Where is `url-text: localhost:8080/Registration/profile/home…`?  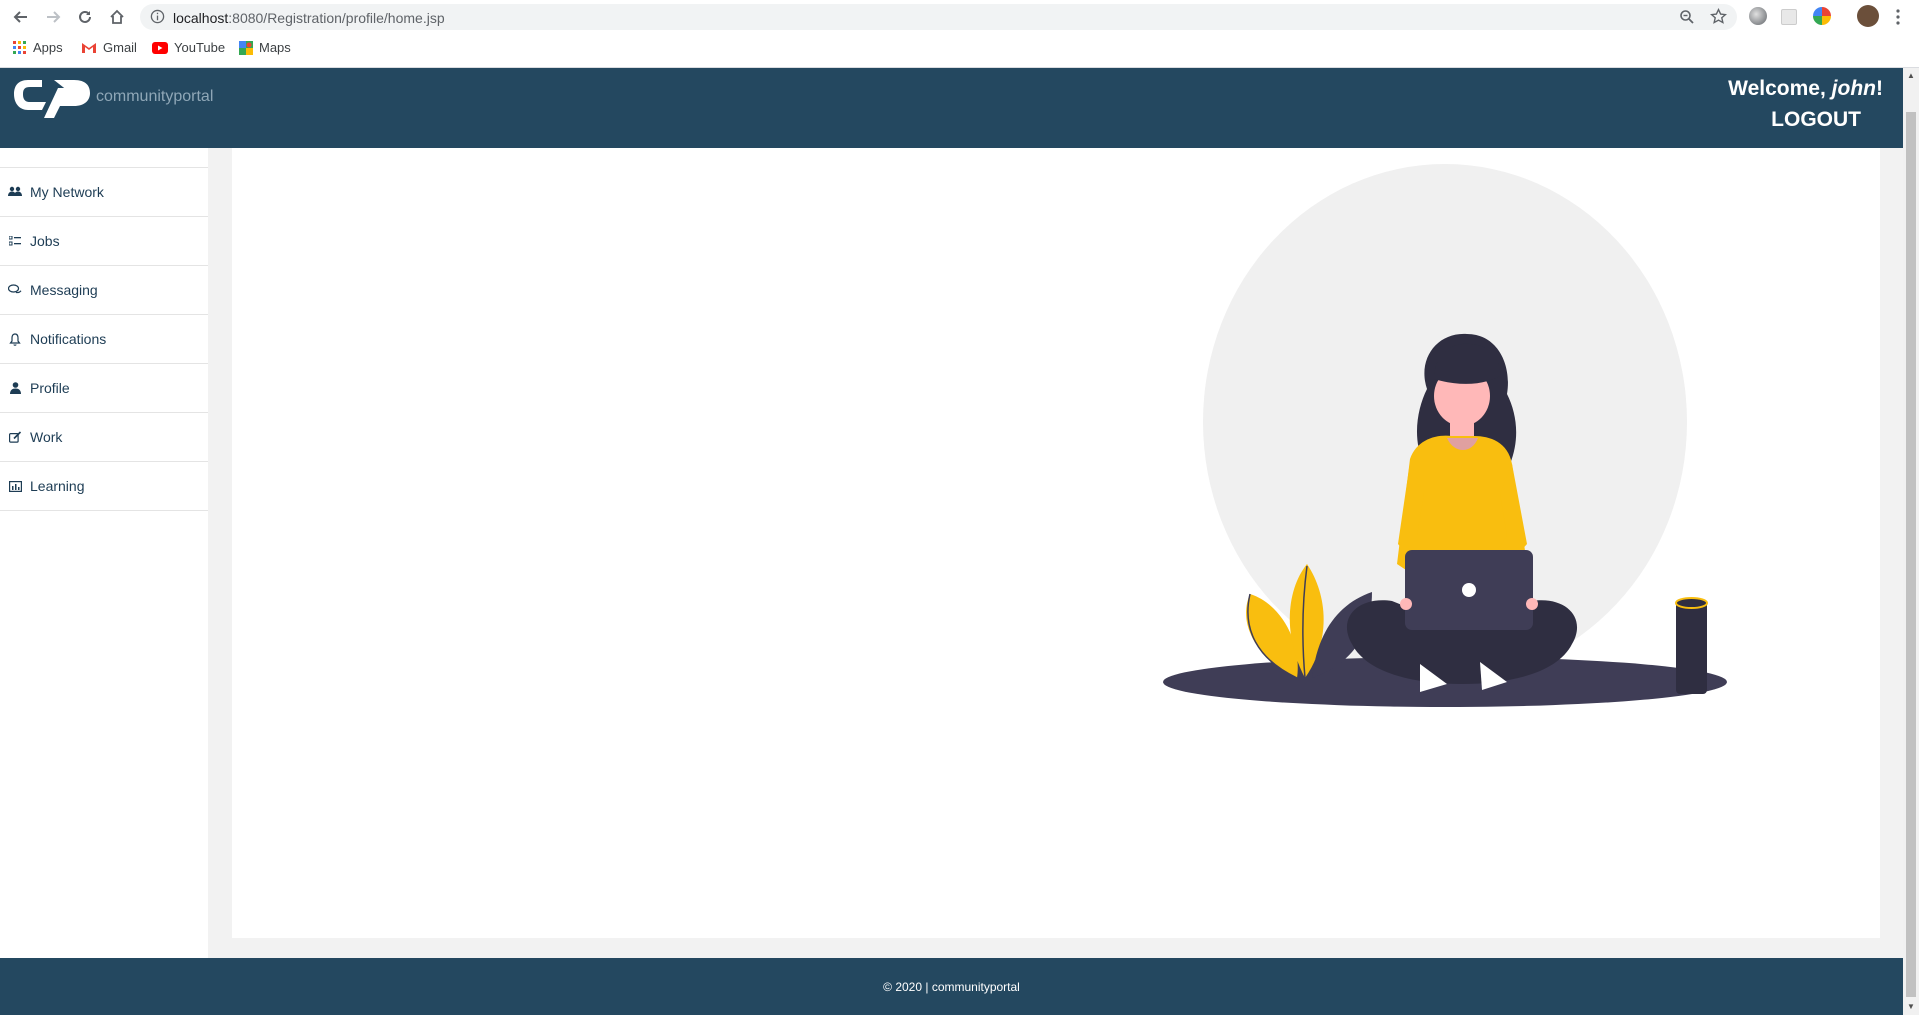
url-text: localhost:8080/Registration/profile/home… is located at coordinates (309, 18).